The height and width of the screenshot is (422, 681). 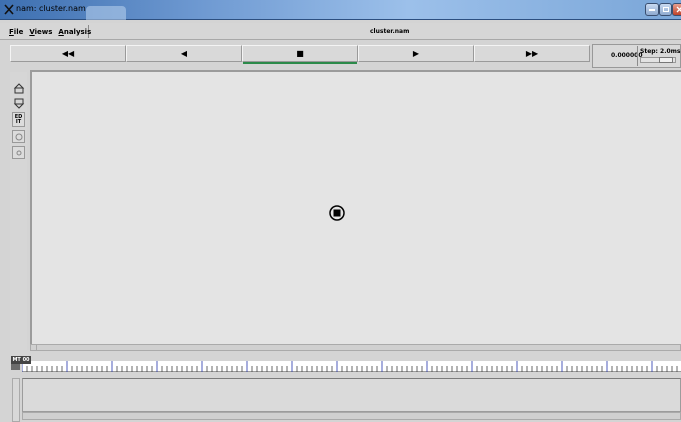 What do you see at coordinates (340, 31) in the screenshot?
I see `menu-bar: File Views Analysis cluster.nam` at bounding box center [340, 31].